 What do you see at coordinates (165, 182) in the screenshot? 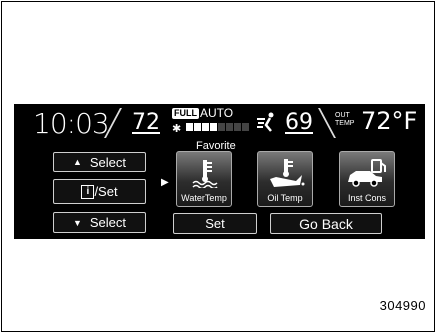
I see `selection-pointer-icon: ▶` at bounding box center [165, 182].